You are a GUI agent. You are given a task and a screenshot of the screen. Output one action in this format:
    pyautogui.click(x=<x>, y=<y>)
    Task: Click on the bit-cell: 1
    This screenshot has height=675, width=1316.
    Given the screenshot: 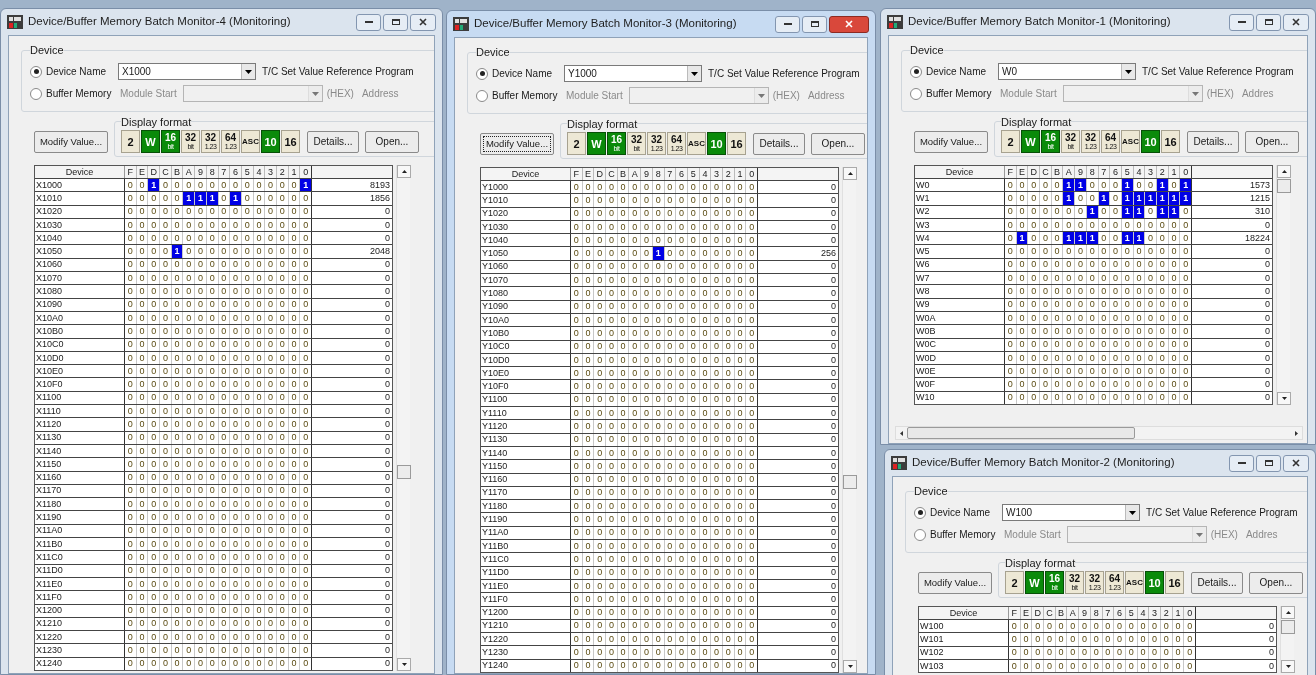 What is the action you would take?
    pyautogui.click(x=236, y=198)
    